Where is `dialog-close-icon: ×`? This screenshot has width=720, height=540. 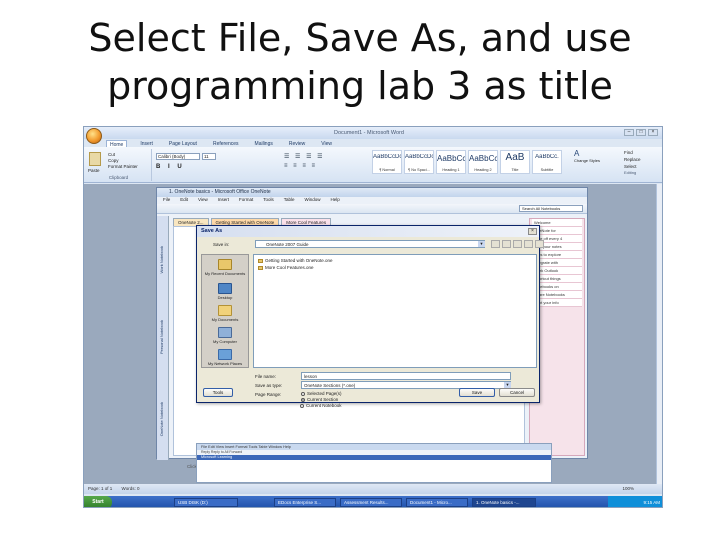 dialog-close-icon: × is located at coordinates (532, 231).